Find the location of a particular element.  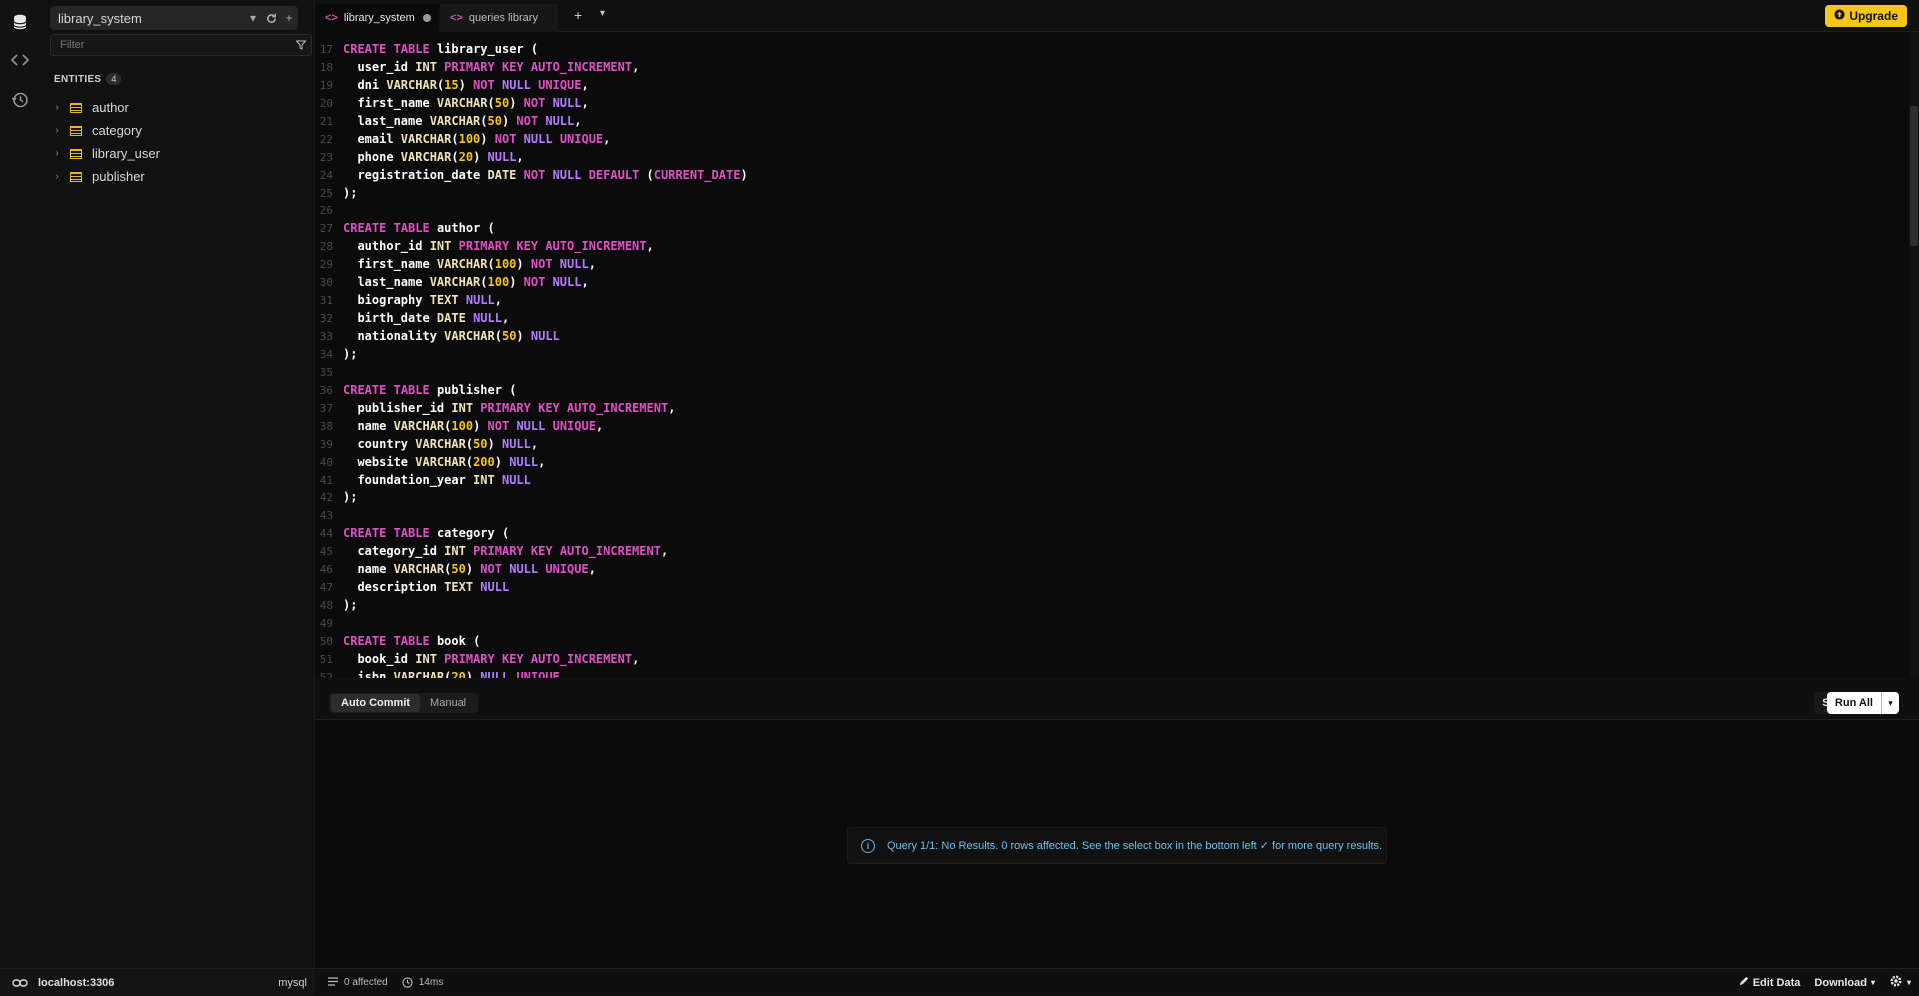

connection-host: localhost:3306 is located at coordinates (76, 982).